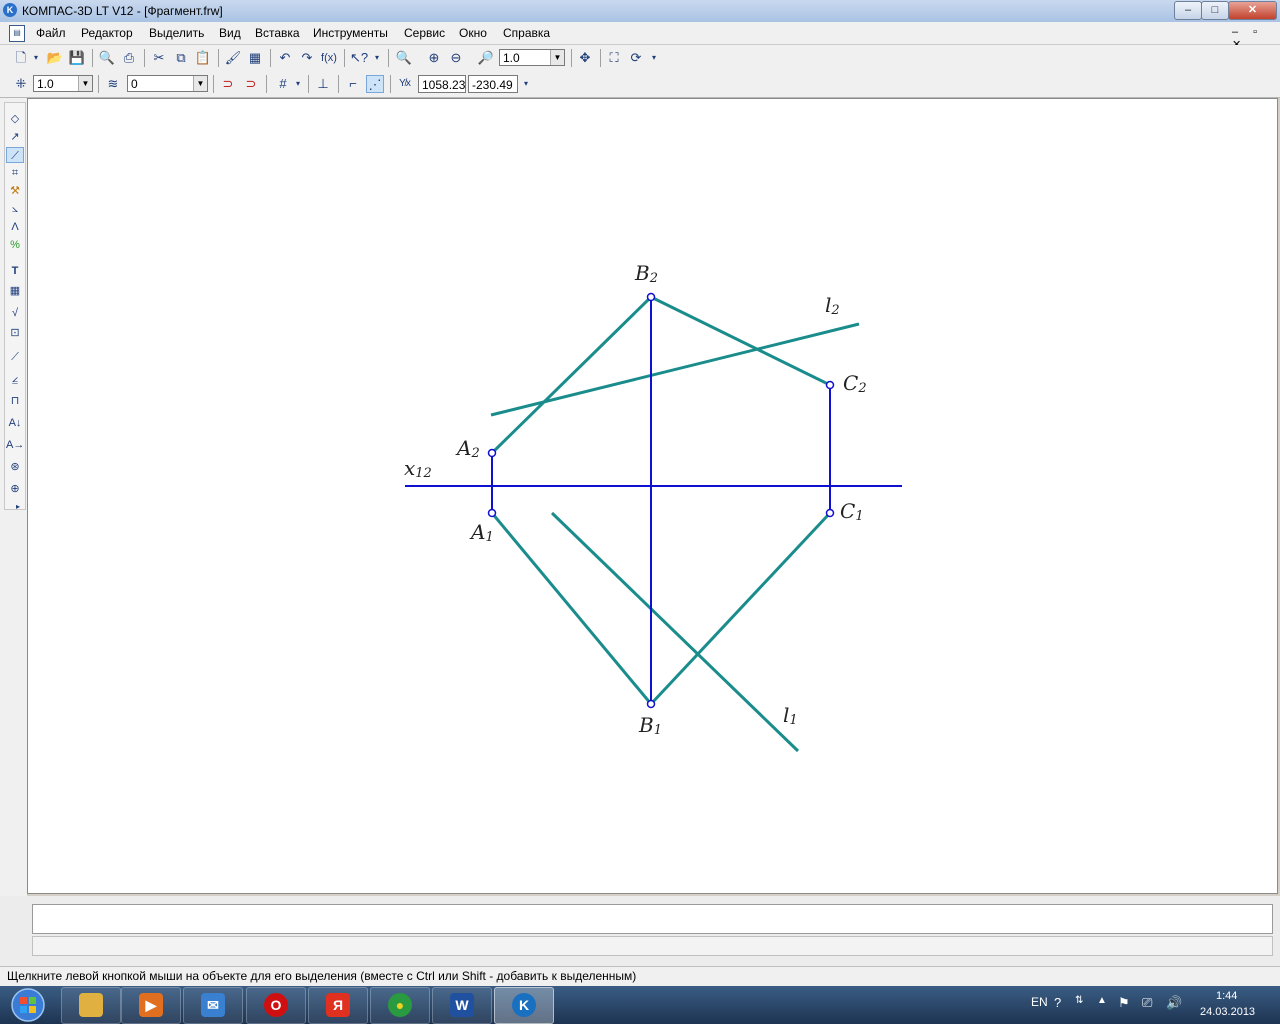 The width and height of the screenshot is (1280, 1024). I want to click on axis-icon: ⊛, so click(15, 467).